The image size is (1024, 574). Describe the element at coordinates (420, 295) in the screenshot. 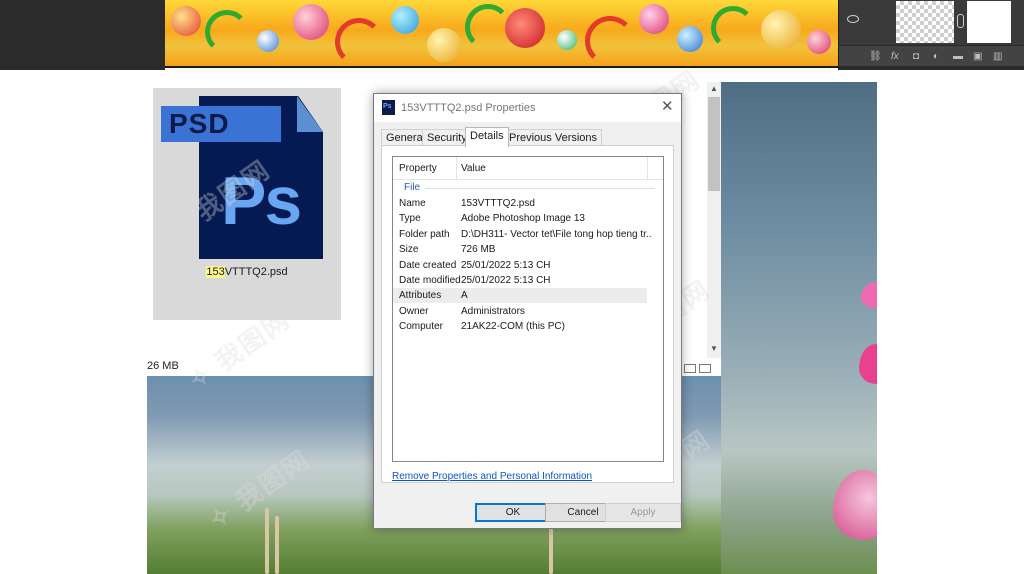

I see `property-name: Attributes` at that location.